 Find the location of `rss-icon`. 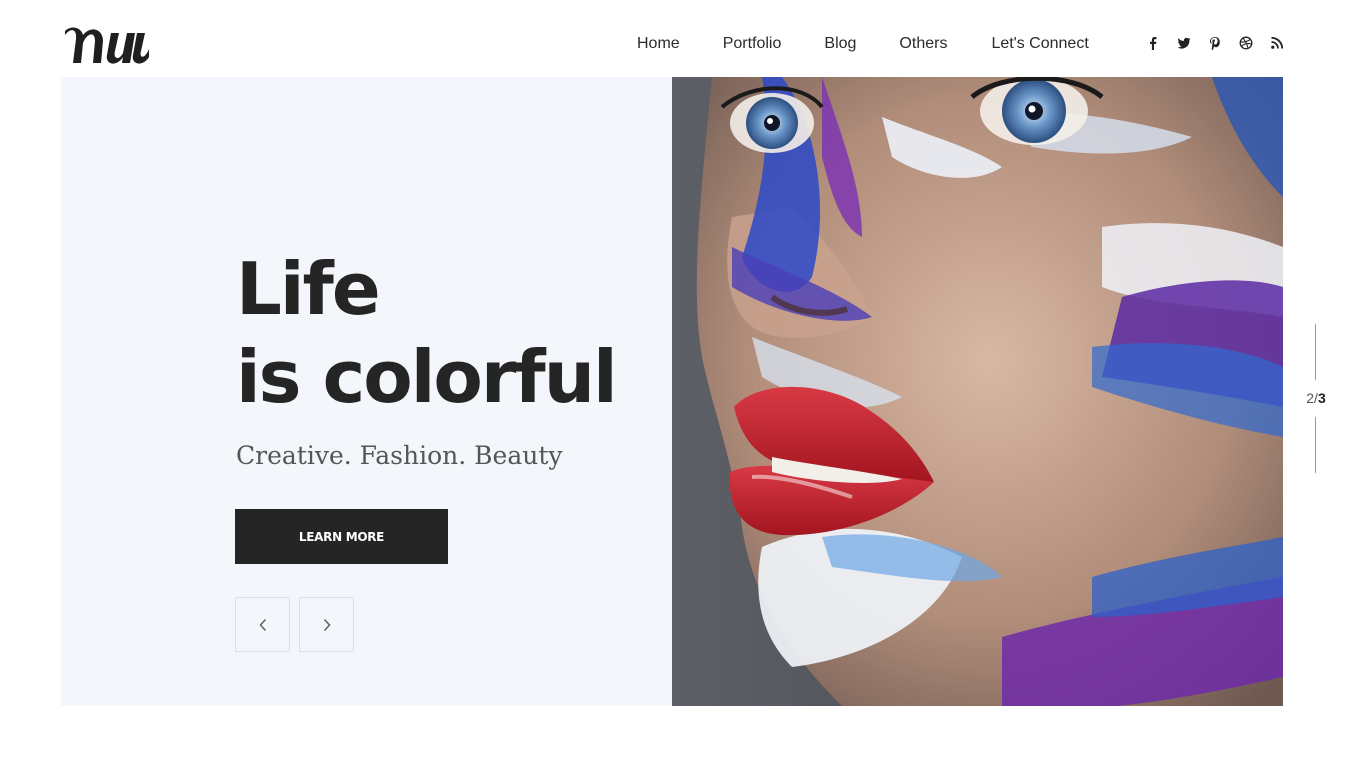

rss-icon is located at coordinates (1277, 43).